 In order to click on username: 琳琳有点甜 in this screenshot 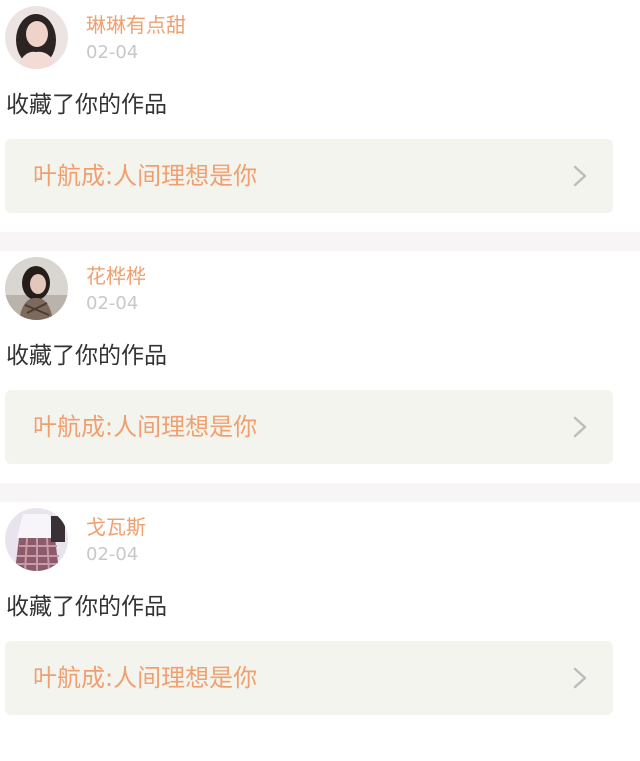, I will do `click(136, 25)`.